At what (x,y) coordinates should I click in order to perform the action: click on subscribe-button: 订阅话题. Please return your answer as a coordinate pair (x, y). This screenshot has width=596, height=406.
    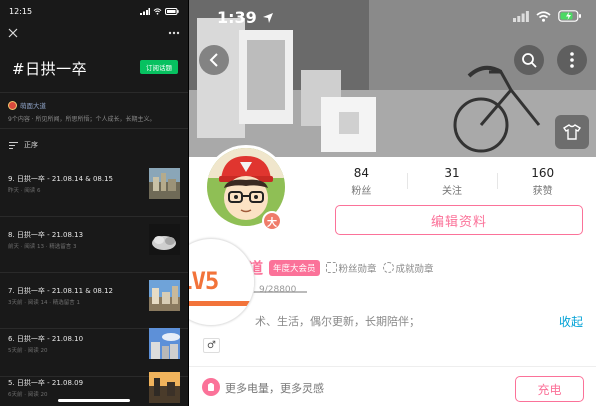
    Looking at the image, I should click on (159, 67).